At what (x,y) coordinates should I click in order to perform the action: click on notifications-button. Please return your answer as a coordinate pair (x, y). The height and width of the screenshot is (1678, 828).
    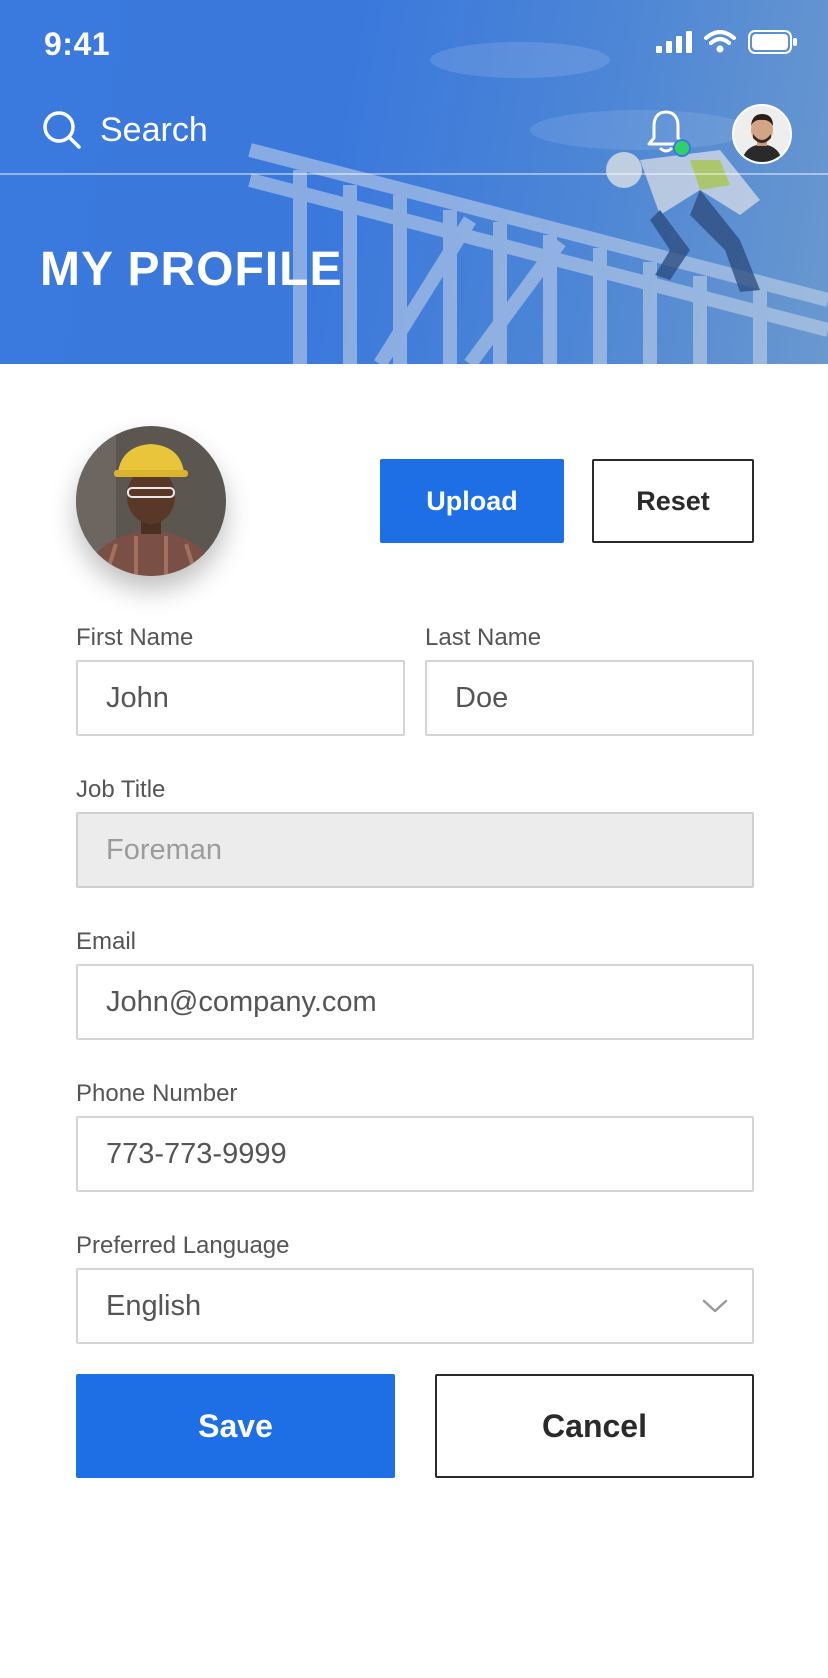
    Looking at the image, I should click on (668, 132).